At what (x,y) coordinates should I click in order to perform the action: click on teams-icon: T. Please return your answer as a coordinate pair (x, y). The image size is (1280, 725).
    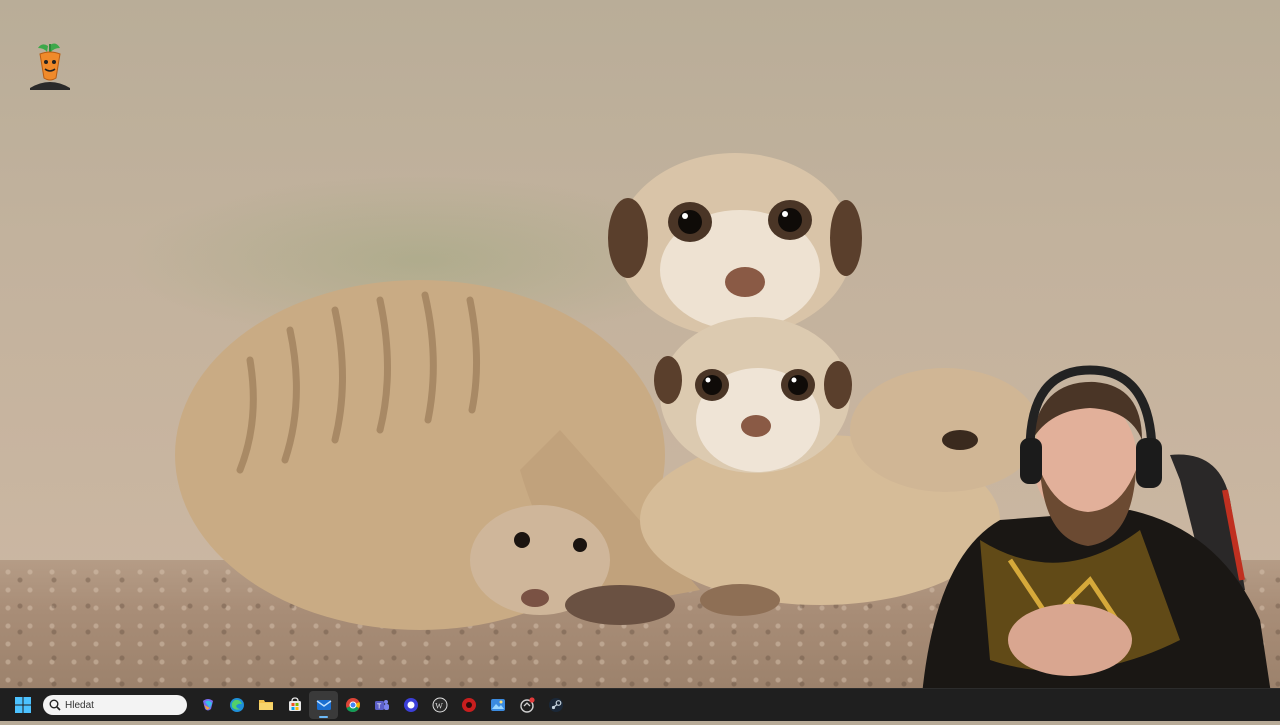
    Looking at the image, I should click on (381, 705).